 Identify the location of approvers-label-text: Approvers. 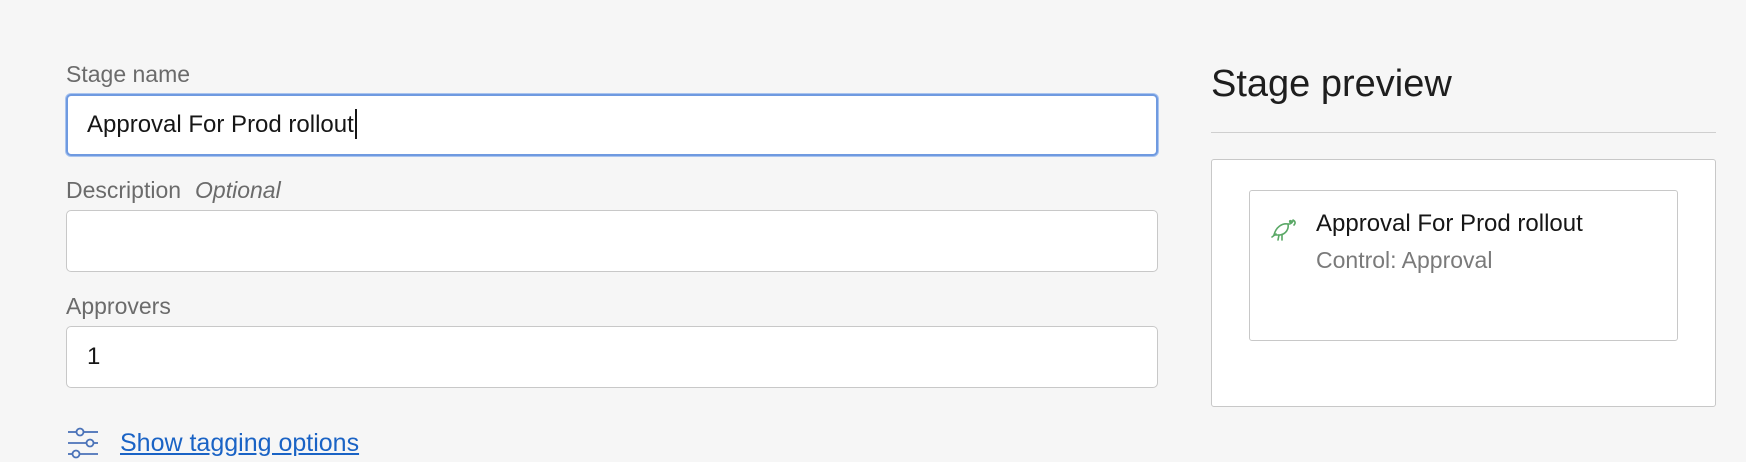
(118, 306).